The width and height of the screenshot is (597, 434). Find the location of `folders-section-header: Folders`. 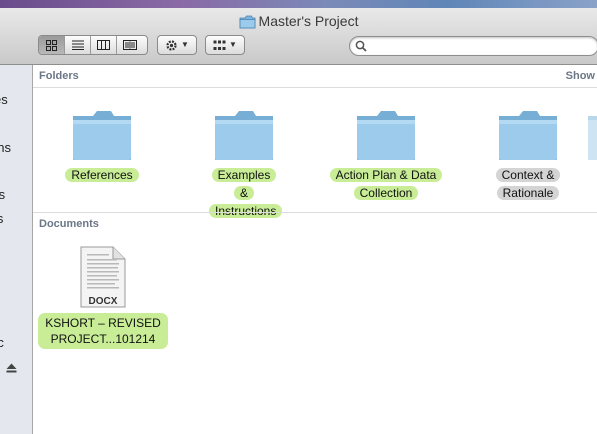

folders-section-header: Folders is located at coordinates (59, 76).